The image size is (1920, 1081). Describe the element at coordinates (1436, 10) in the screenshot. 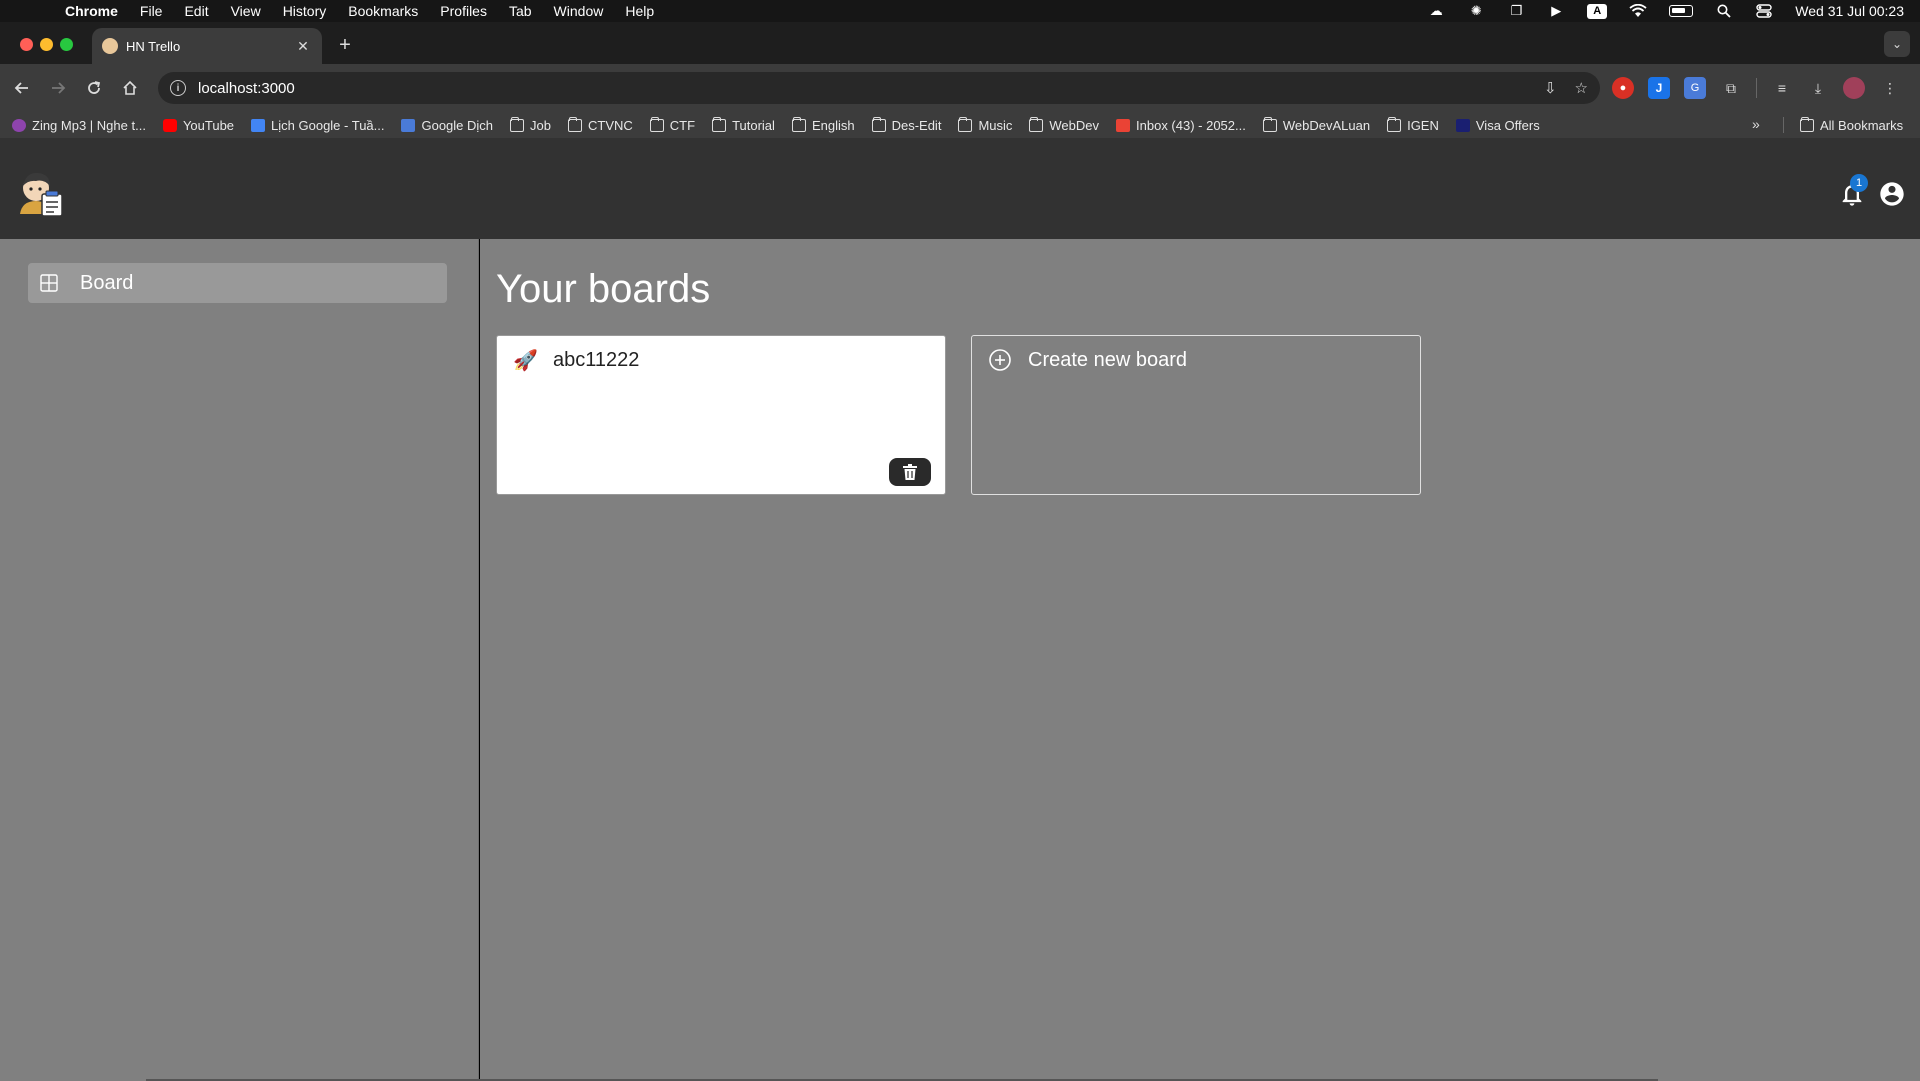

I see `cloud-icon: ☁` at that location.